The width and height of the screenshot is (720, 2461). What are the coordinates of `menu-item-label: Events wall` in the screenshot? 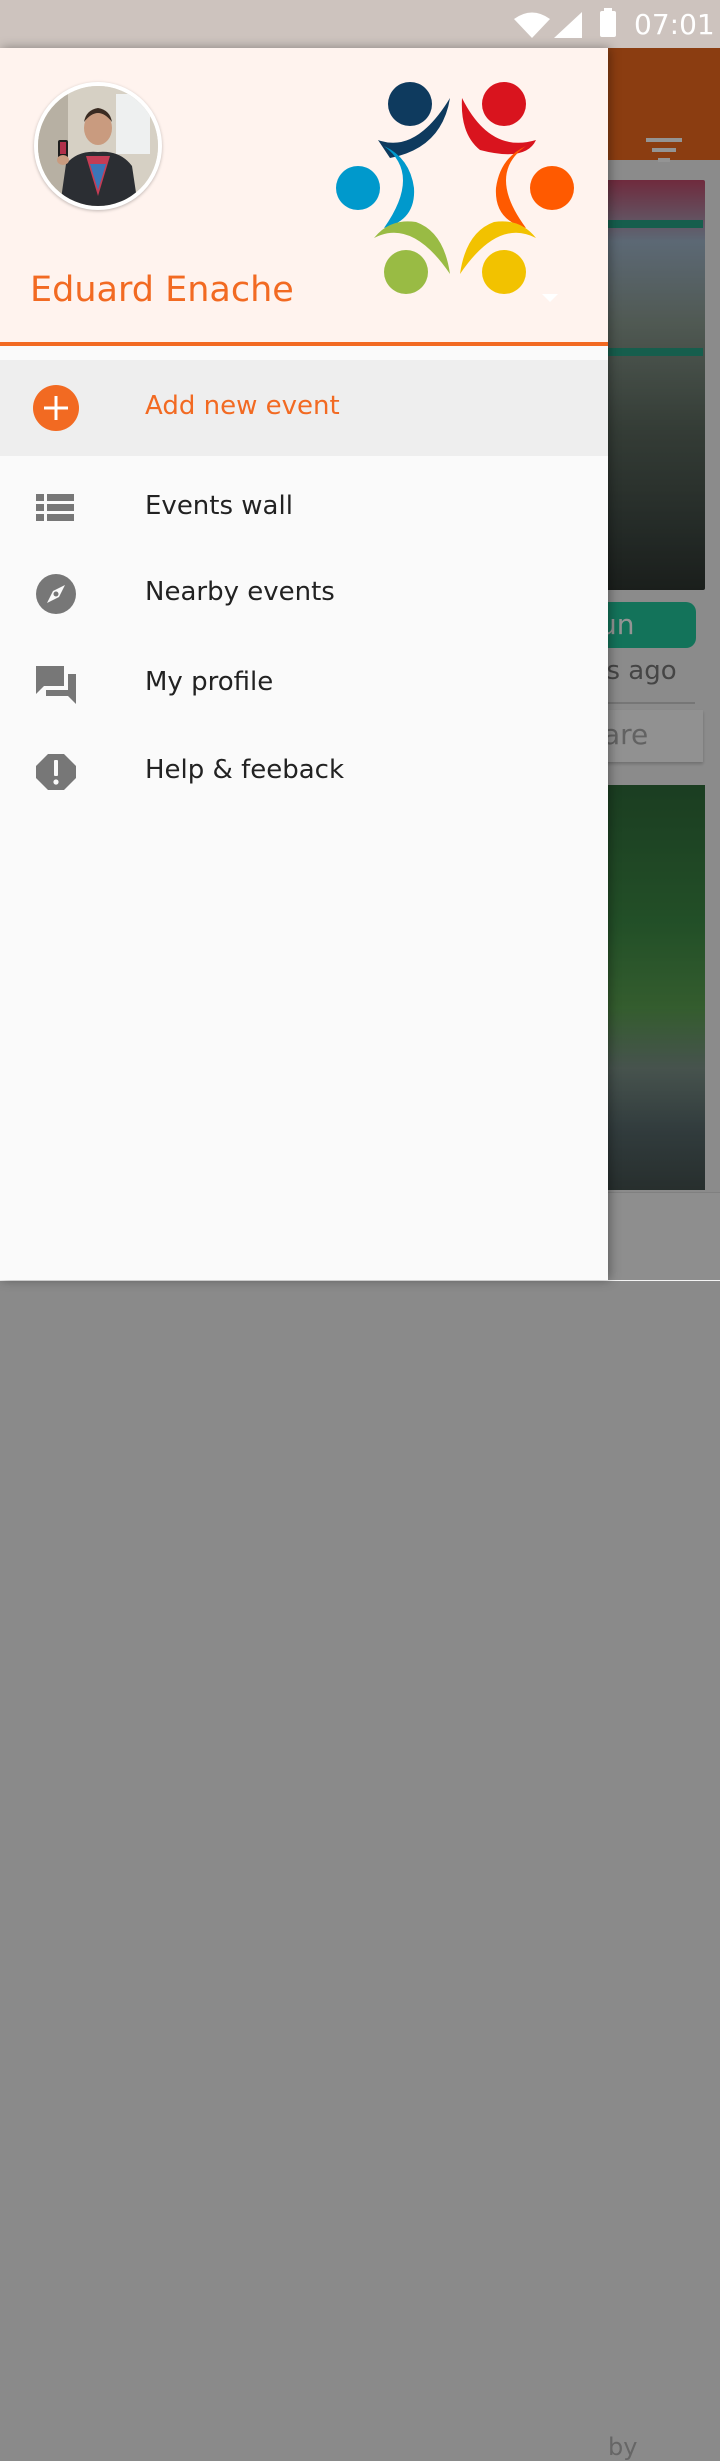 It's located at (219, 506).